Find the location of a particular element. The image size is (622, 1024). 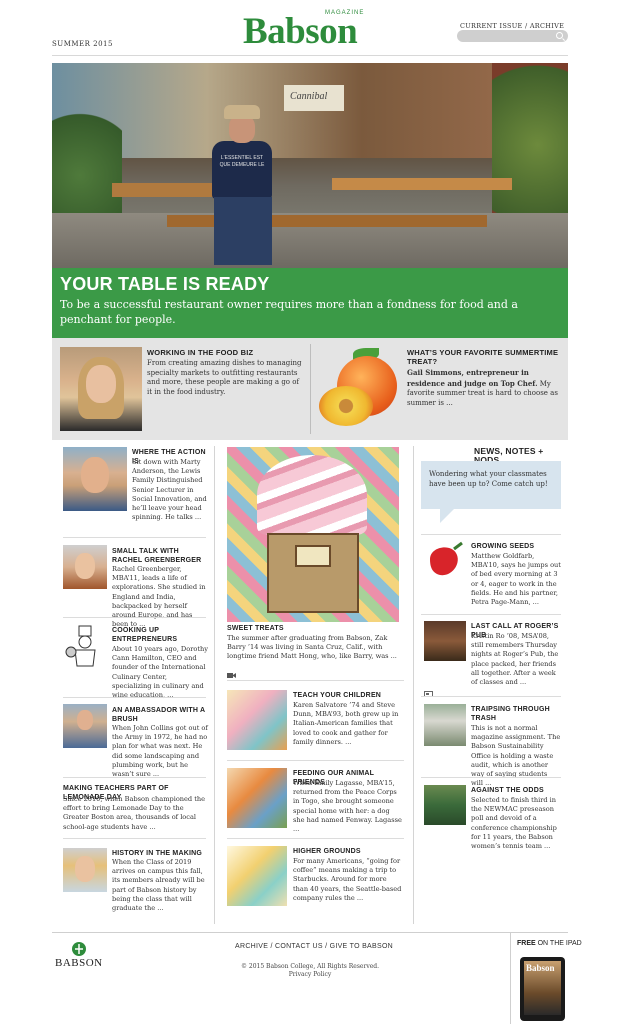

search-icon is located at coordinates (559, 35).